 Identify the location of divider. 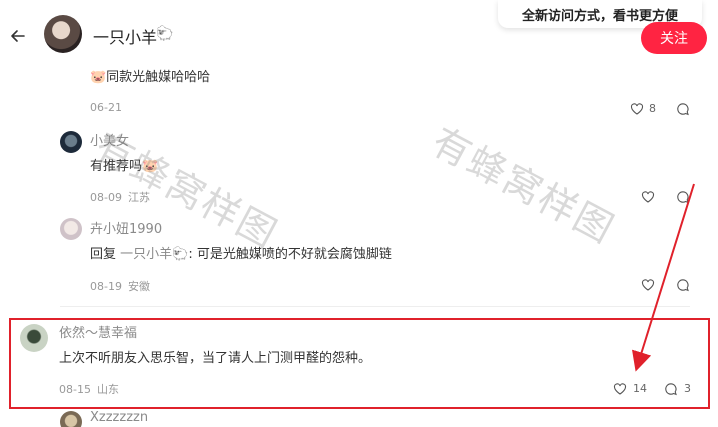
(375, 306).